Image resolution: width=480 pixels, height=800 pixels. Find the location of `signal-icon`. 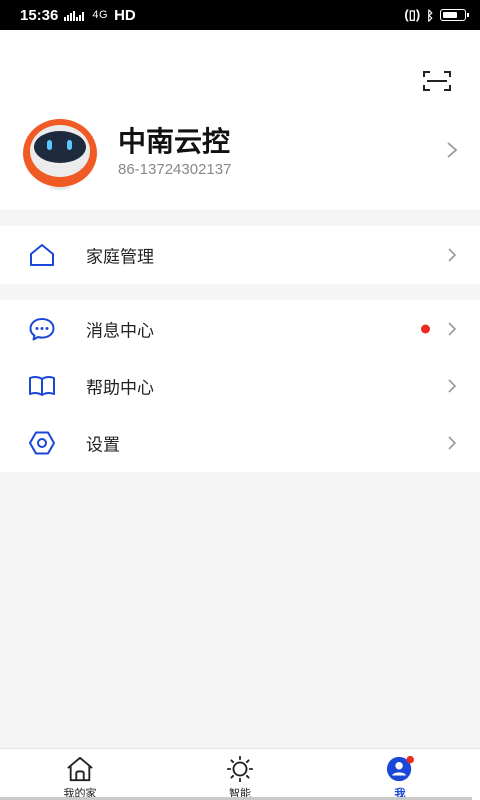

signal-icon is located at coordinates (74, 16).